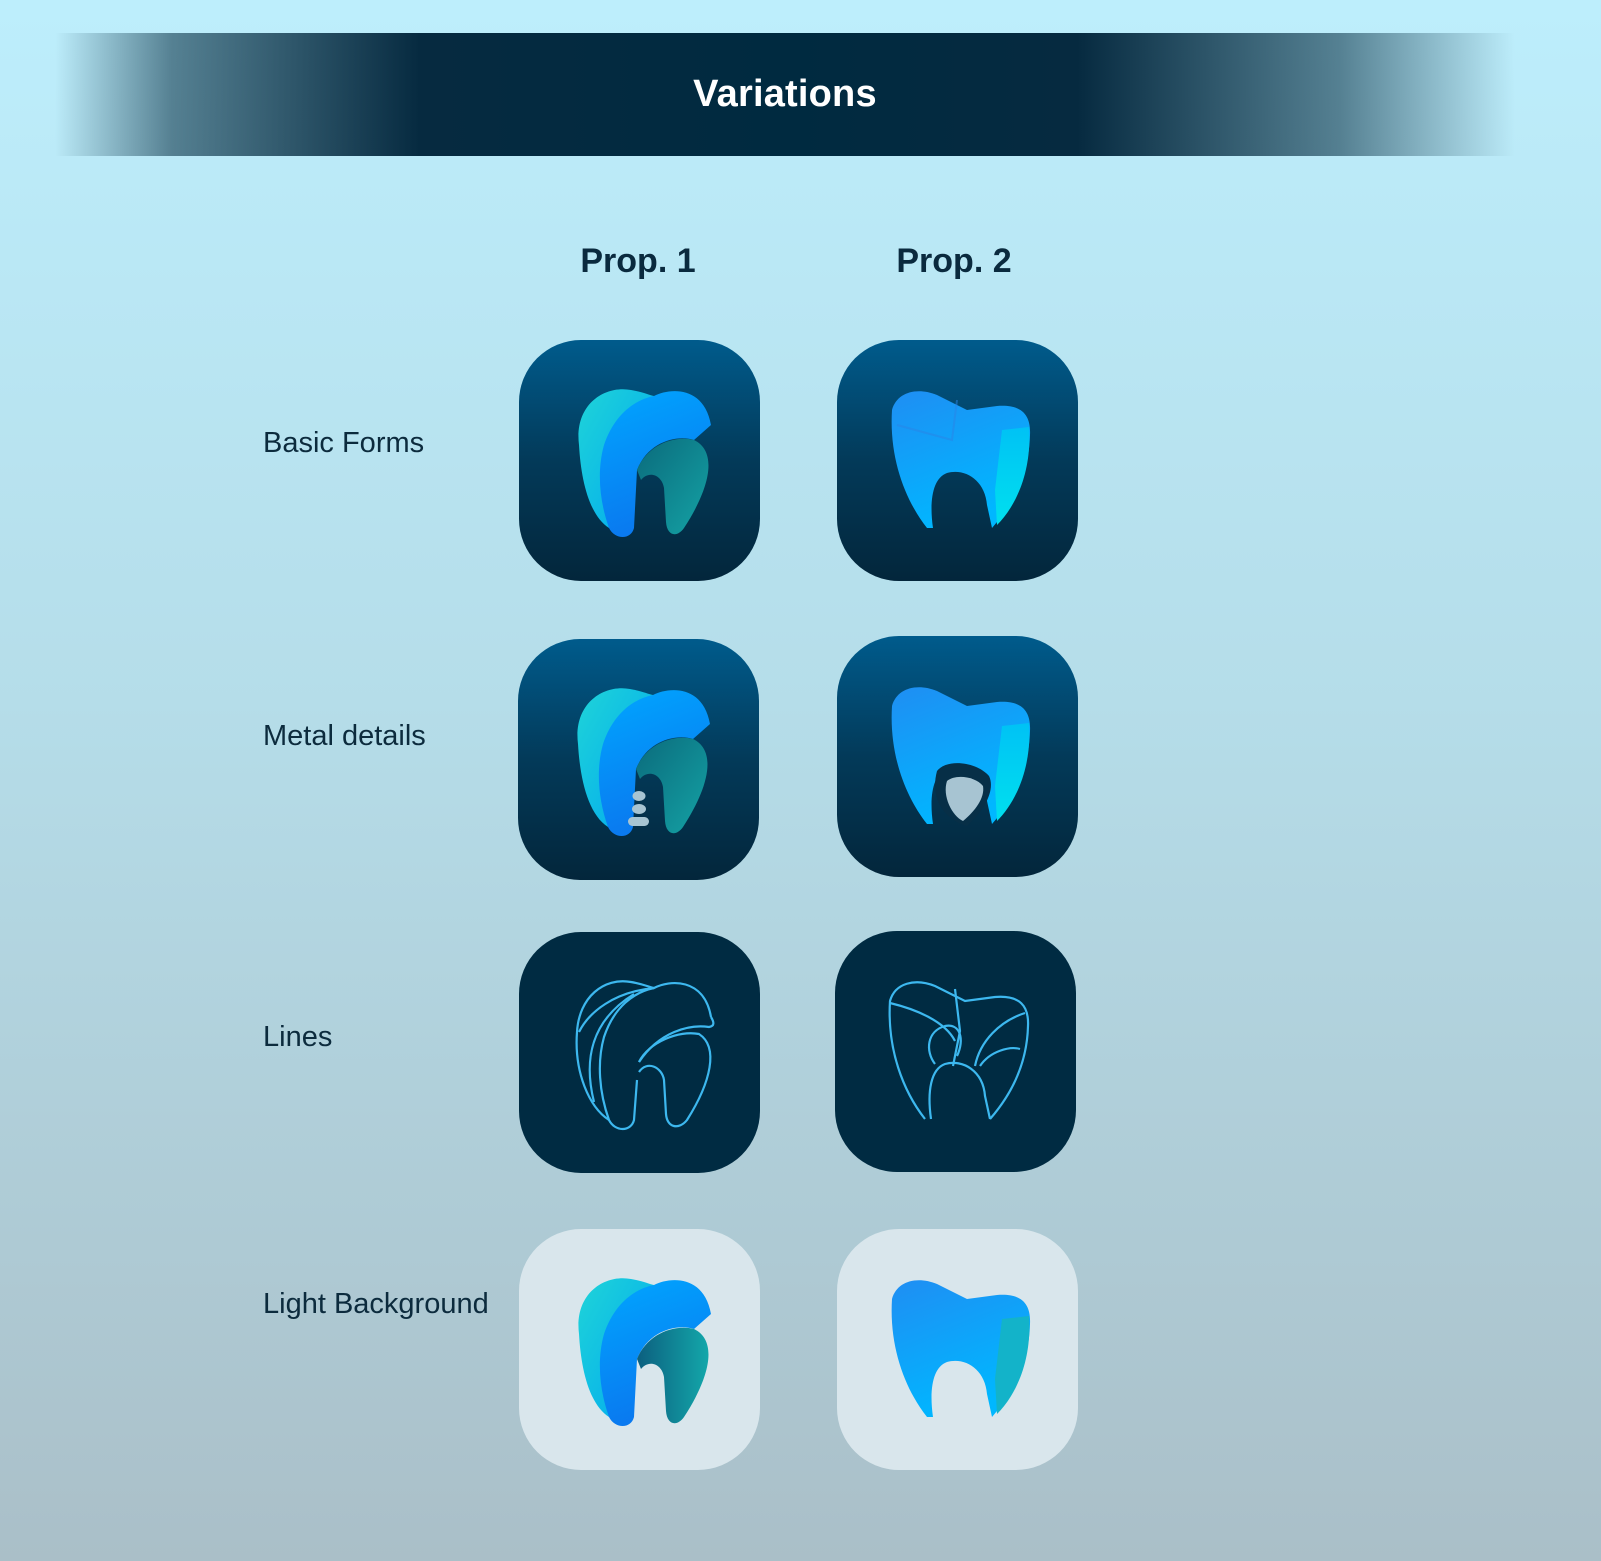 Image resolution: width=1601 pixels, height=1561 pixels. I want to click on tooth-prop2-light-icon, so click(961, 1348).